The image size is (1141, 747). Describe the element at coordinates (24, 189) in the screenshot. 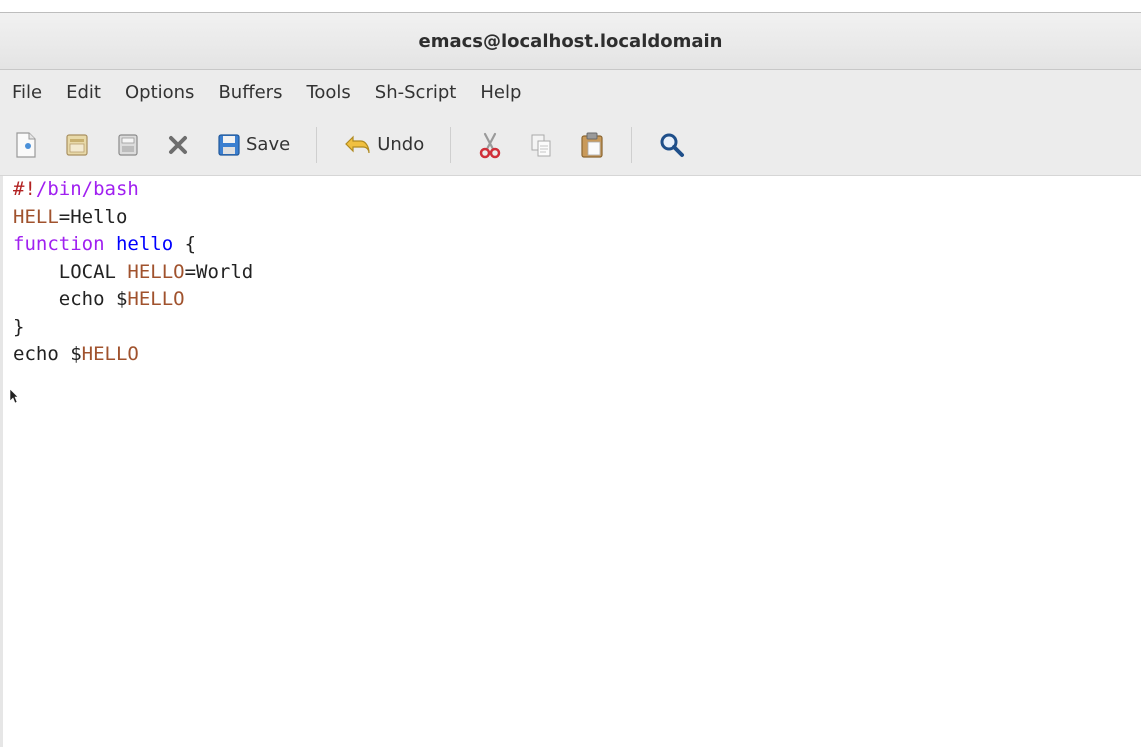

I see `code-token: #!` at that location.